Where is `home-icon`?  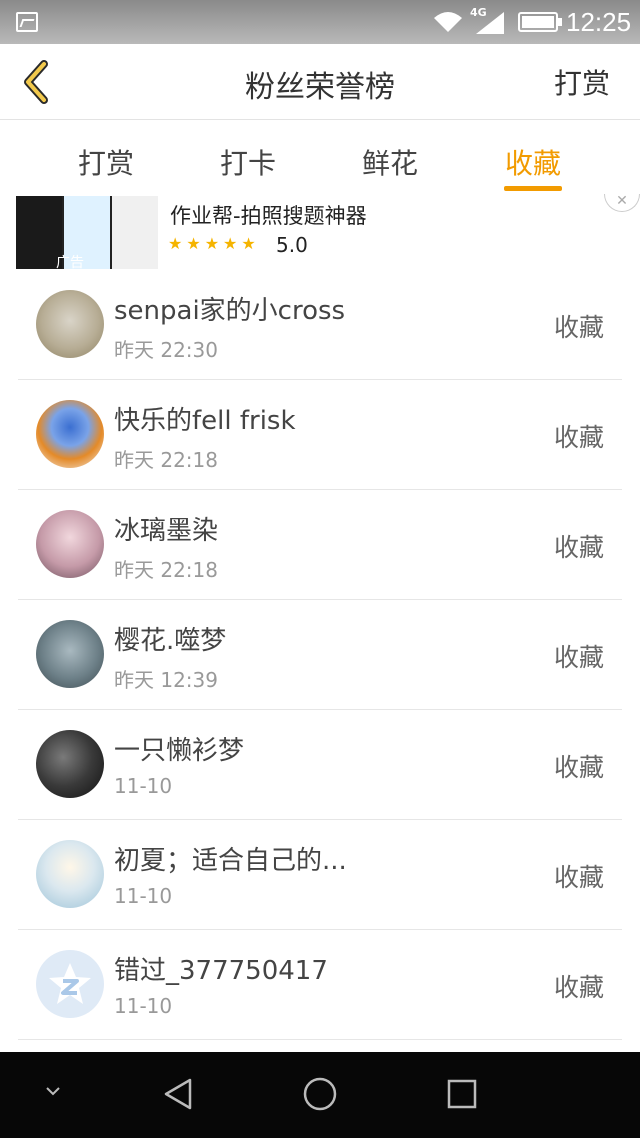 home-icon is located at coordinates (320, 1094).